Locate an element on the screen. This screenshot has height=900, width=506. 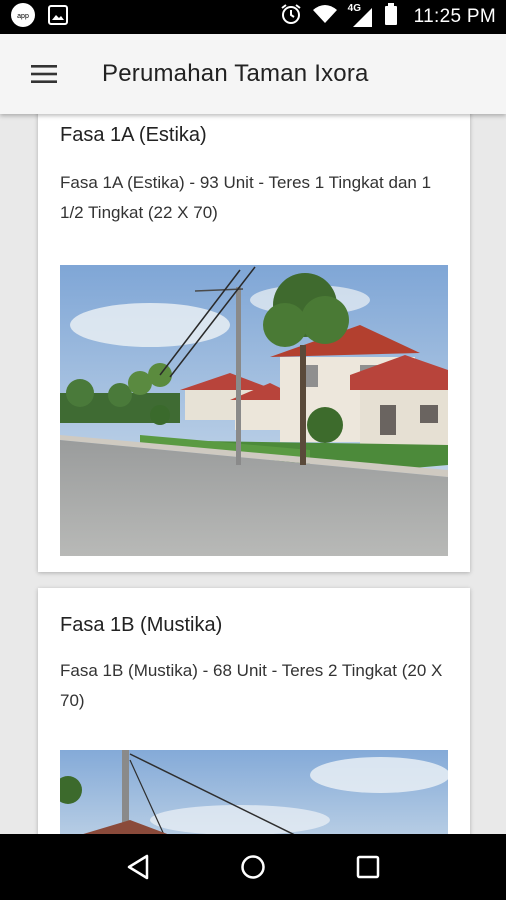
app-bar: Perumahan Taman Ixora is located at coordinates (253, 74).